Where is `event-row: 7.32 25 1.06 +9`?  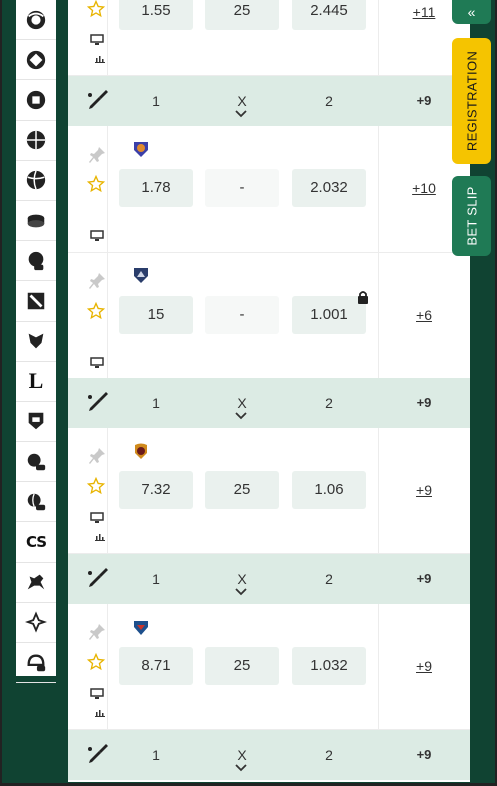 event-row: 7.32 25 1.06 +9 is located at coordinates (269, 491).